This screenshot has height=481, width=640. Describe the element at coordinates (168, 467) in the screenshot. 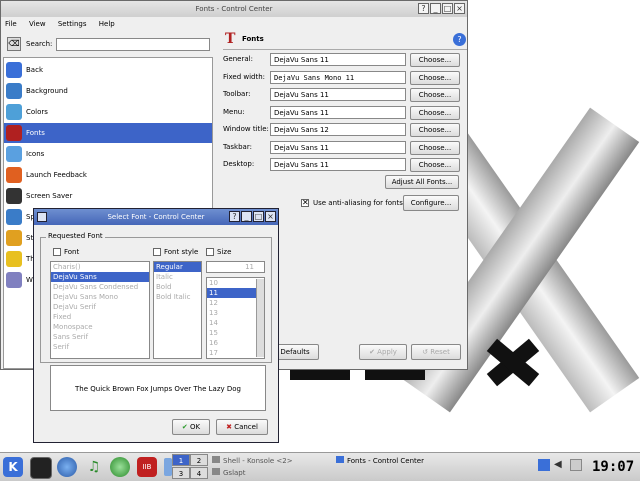

I see `show-desktop-icon` at that location.